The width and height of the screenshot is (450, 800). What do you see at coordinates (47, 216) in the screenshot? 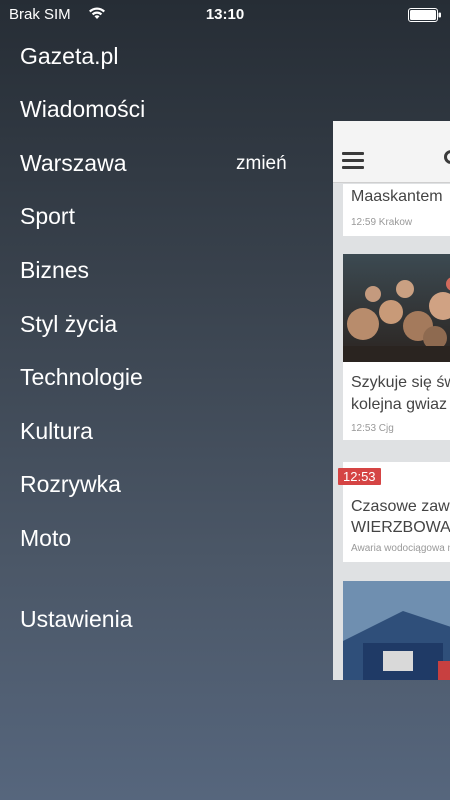
I see `menu-item-sport: Sport` at bounding box center [47, 216].